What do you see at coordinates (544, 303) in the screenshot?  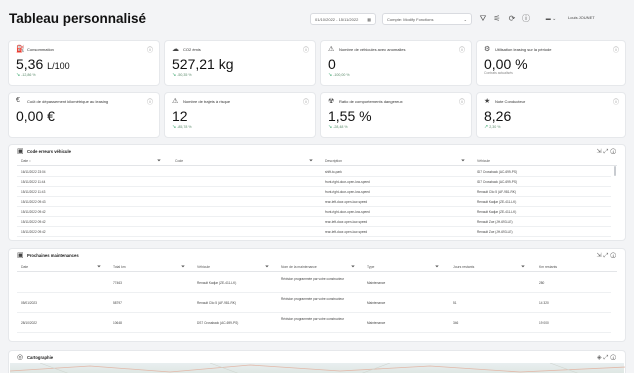 I see `cell-km-left: 14 320` at bounding box center [544, 303].